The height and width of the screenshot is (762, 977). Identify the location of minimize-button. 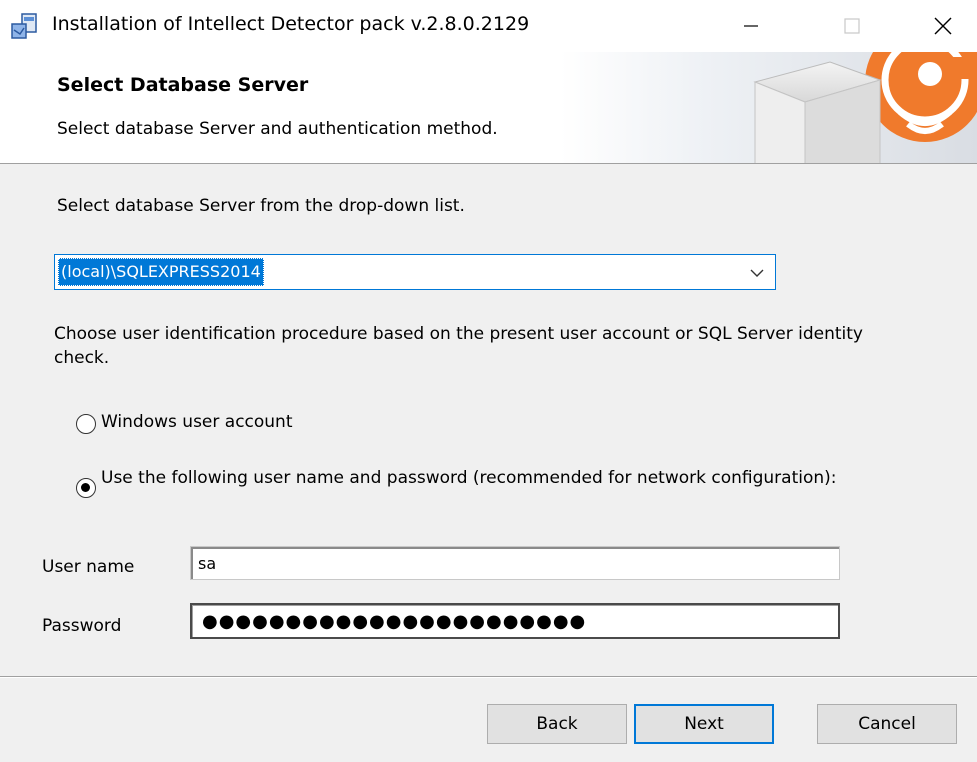
(751, 26).